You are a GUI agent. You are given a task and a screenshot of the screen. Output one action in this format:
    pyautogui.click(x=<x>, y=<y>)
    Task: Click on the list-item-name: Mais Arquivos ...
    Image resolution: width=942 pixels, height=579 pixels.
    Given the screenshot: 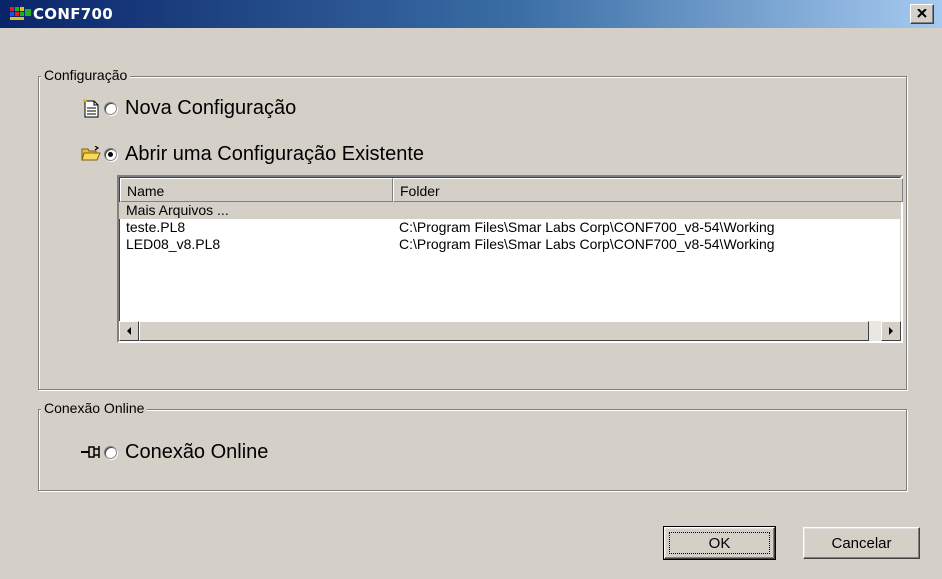 What is the action you would take?
    pyautogui.click(x=177, y=210)
    